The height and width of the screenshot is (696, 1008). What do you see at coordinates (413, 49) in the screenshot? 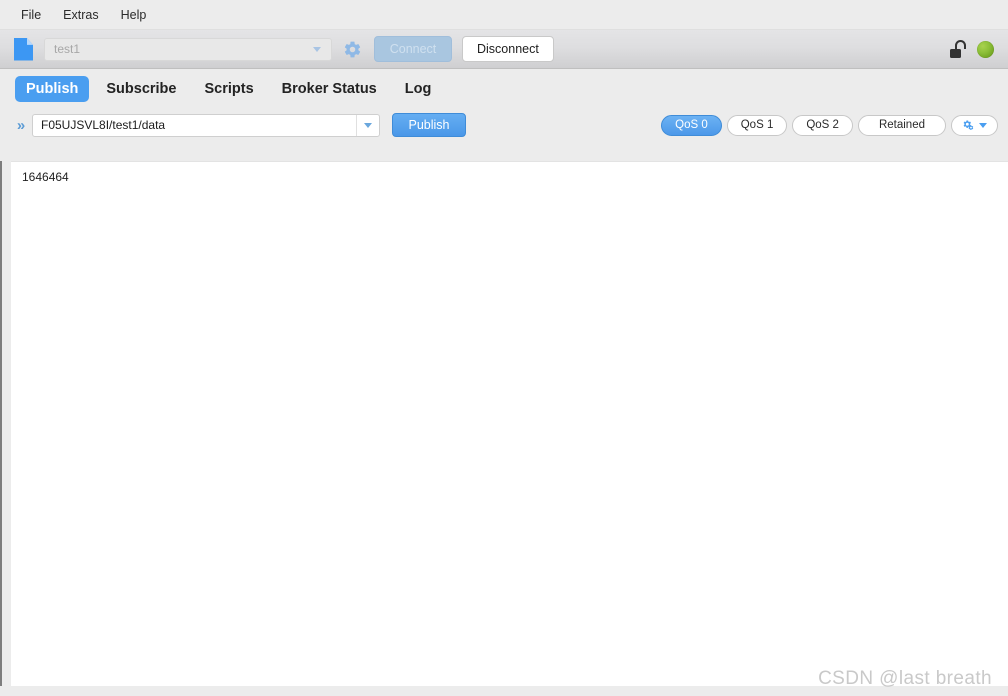
I see `connect-button: Connect` at bounding box center [413, 49].